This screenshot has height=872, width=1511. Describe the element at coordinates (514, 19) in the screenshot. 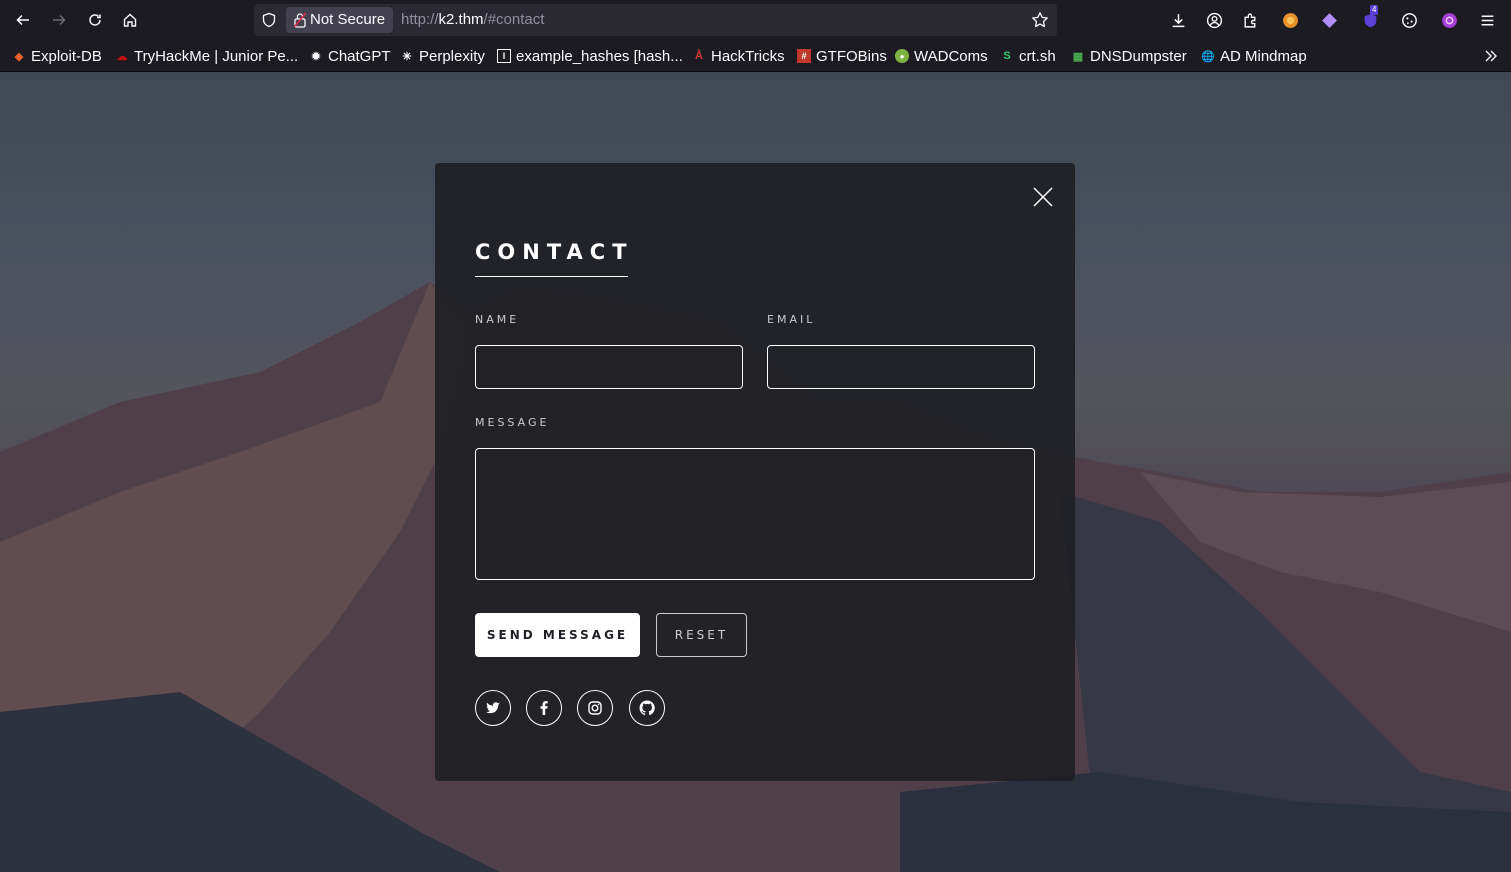

I see `url-path: /#contact` at that location.